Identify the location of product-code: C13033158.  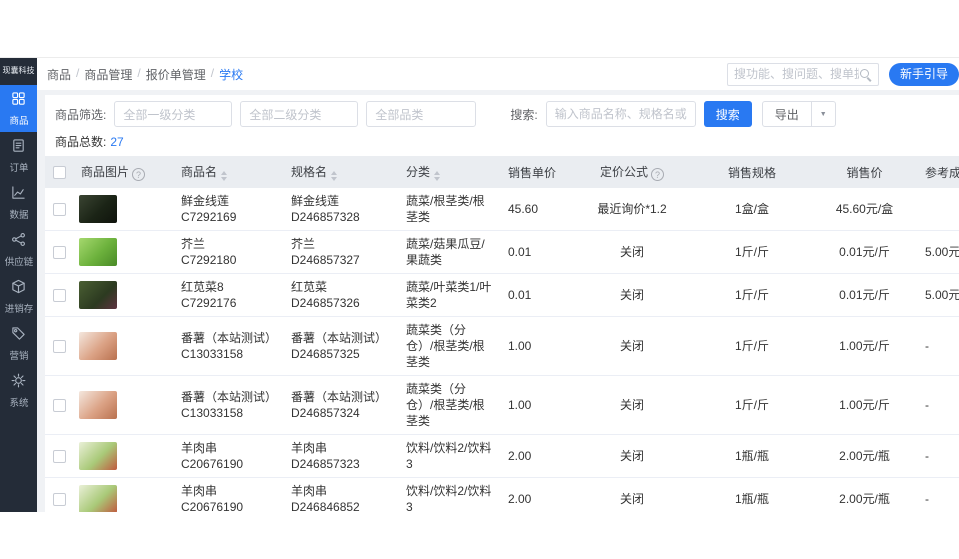
(212, 413).